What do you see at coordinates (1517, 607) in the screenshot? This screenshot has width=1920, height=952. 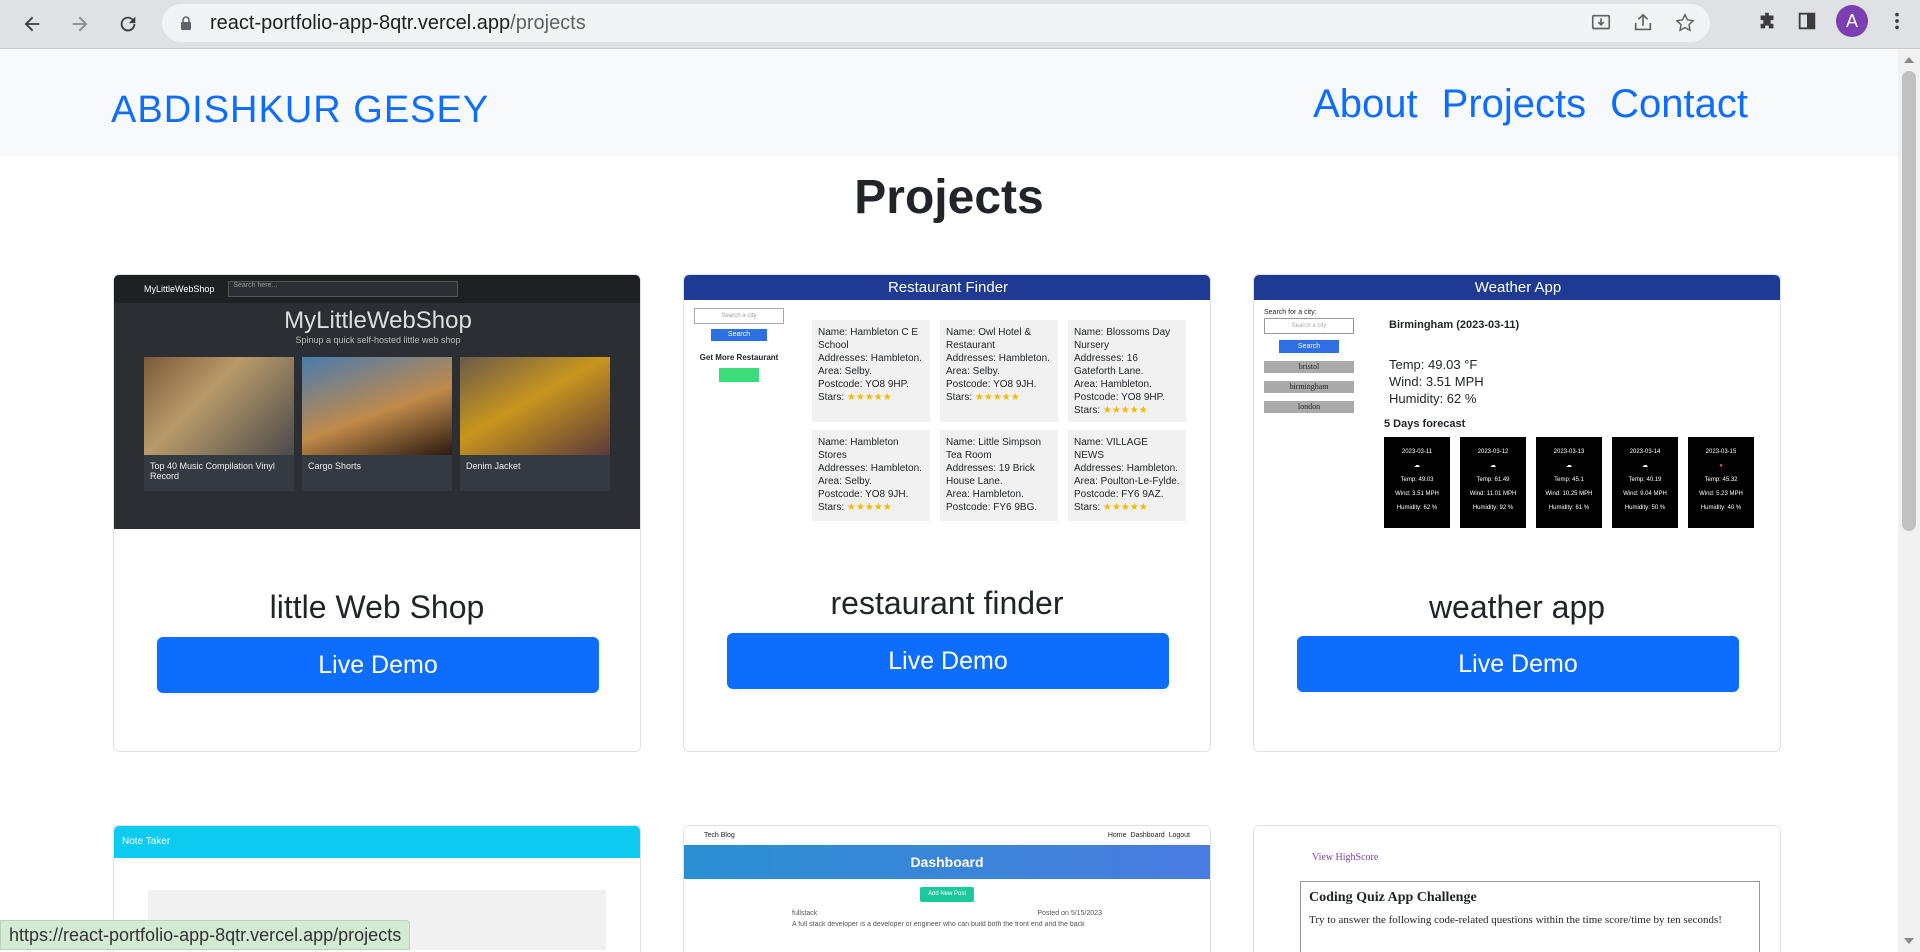 I see `project-title: weather app` at bounding box center [1517, 607].